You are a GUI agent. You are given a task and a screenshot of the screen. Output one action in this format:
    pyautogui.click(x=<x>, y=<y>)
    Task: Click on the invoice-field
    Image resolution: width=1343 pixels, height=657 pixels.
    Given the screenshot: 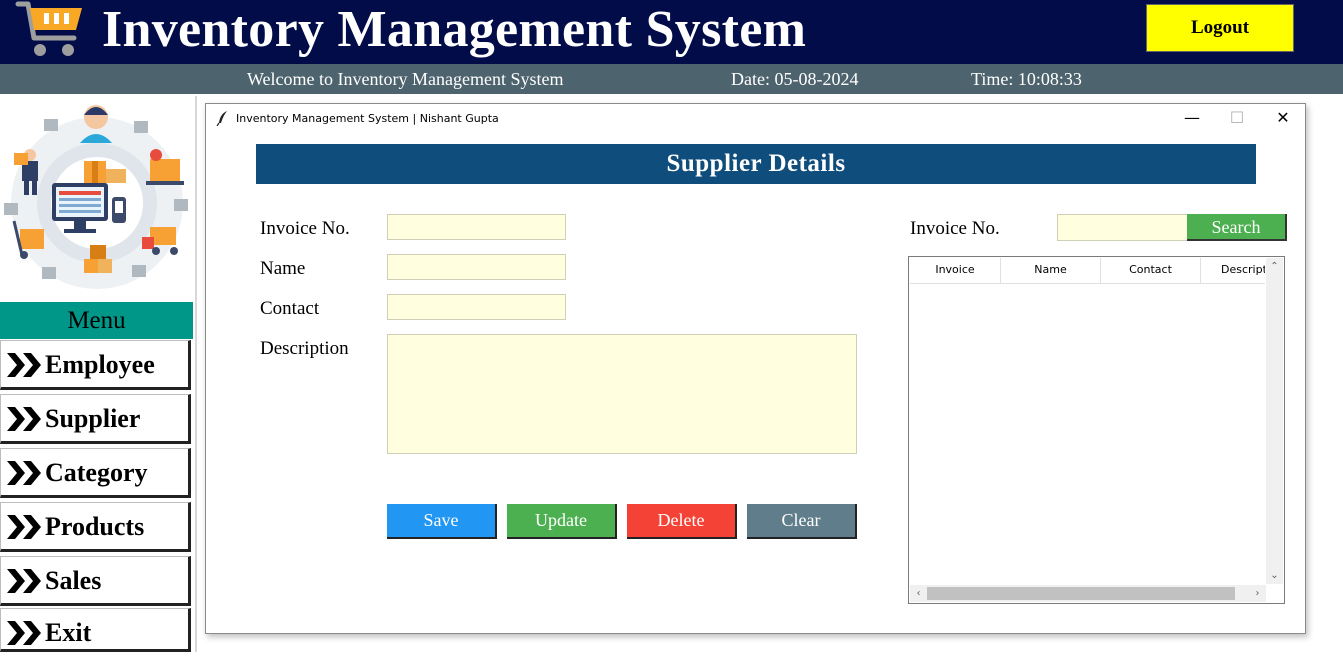 What is the action you would take?
    pyautogui.click(x=476, y=227)
    